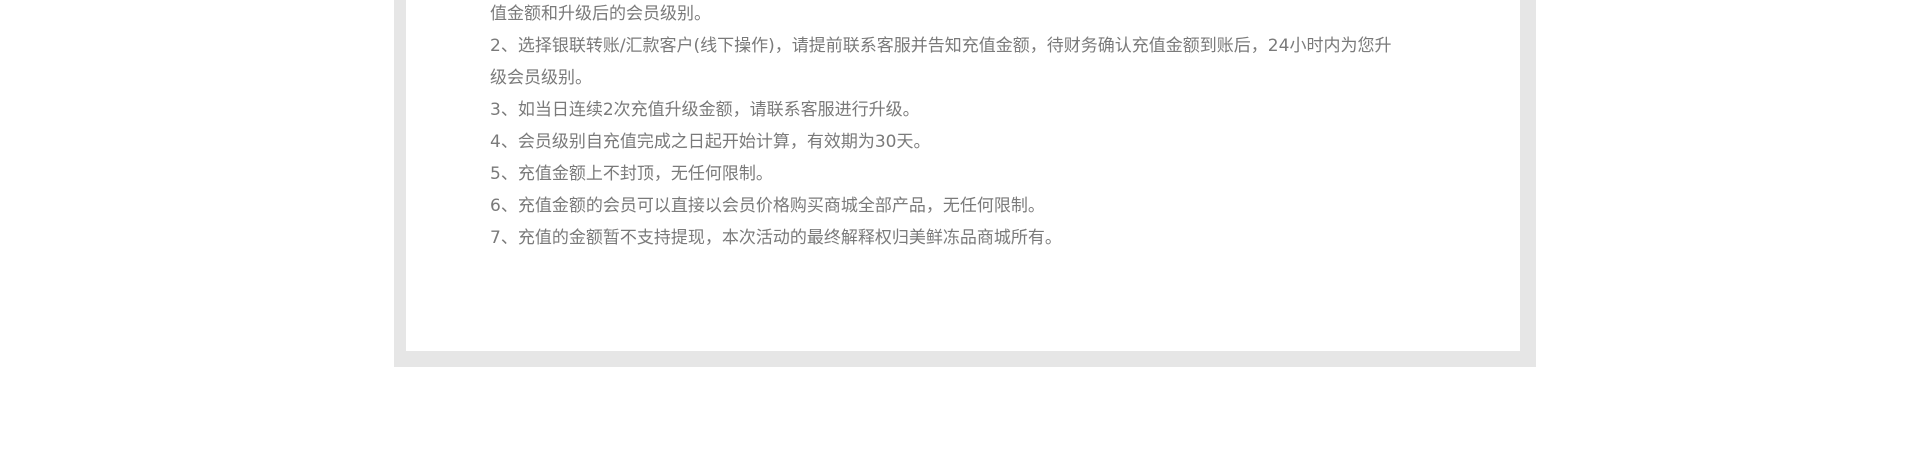 The height and width of the screenshot is (469, 1920). I want to click on rule-line: 4、会员级别自充值完成之日起开始计算，有效期为30天。, so click(710, 142).